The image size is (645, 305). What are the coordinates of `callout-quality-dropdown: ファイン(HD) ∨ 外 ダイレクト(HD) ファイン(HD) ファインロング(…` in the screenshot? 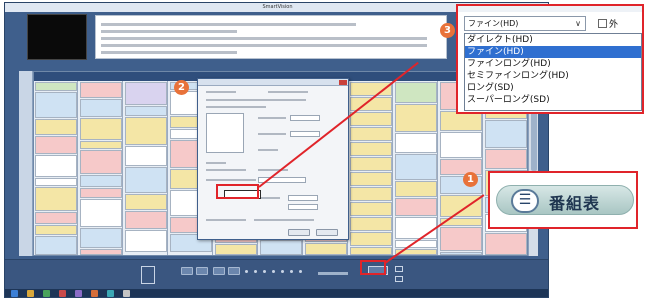 It's located at (550, 59).